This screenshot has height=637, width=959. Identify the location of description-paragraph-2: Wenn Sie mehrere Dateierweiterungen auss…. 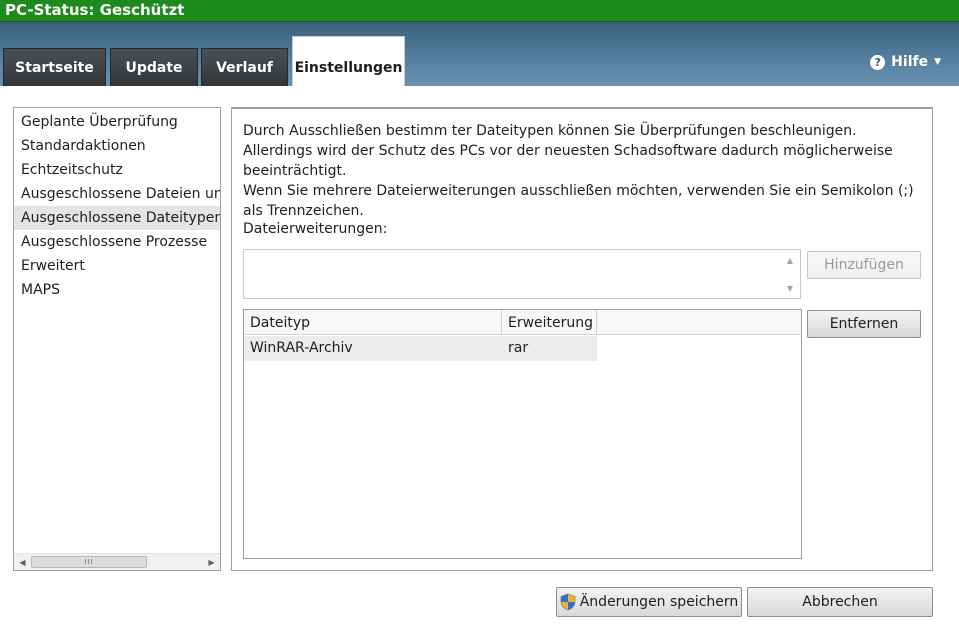
(578, 201).